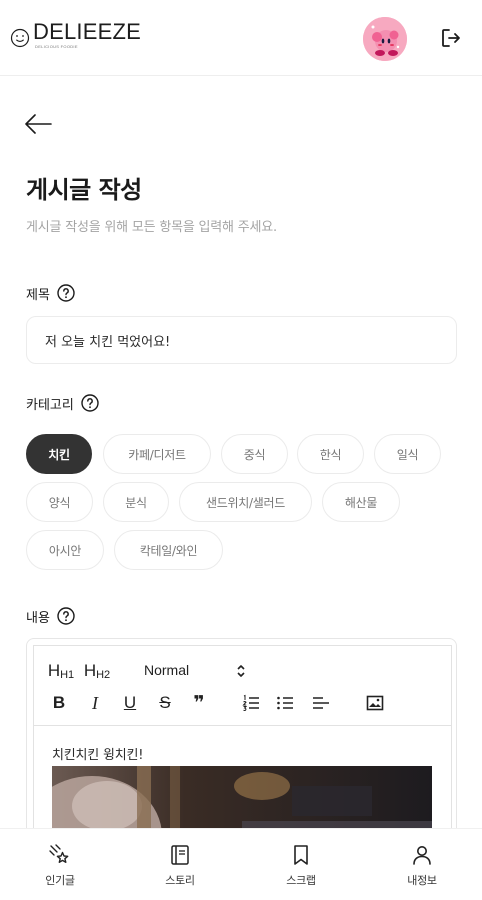 The image size is (482, 900). Describe the element at coordinates (67, 674) in the screenshot. I see `heading1-label: H1` at that location.